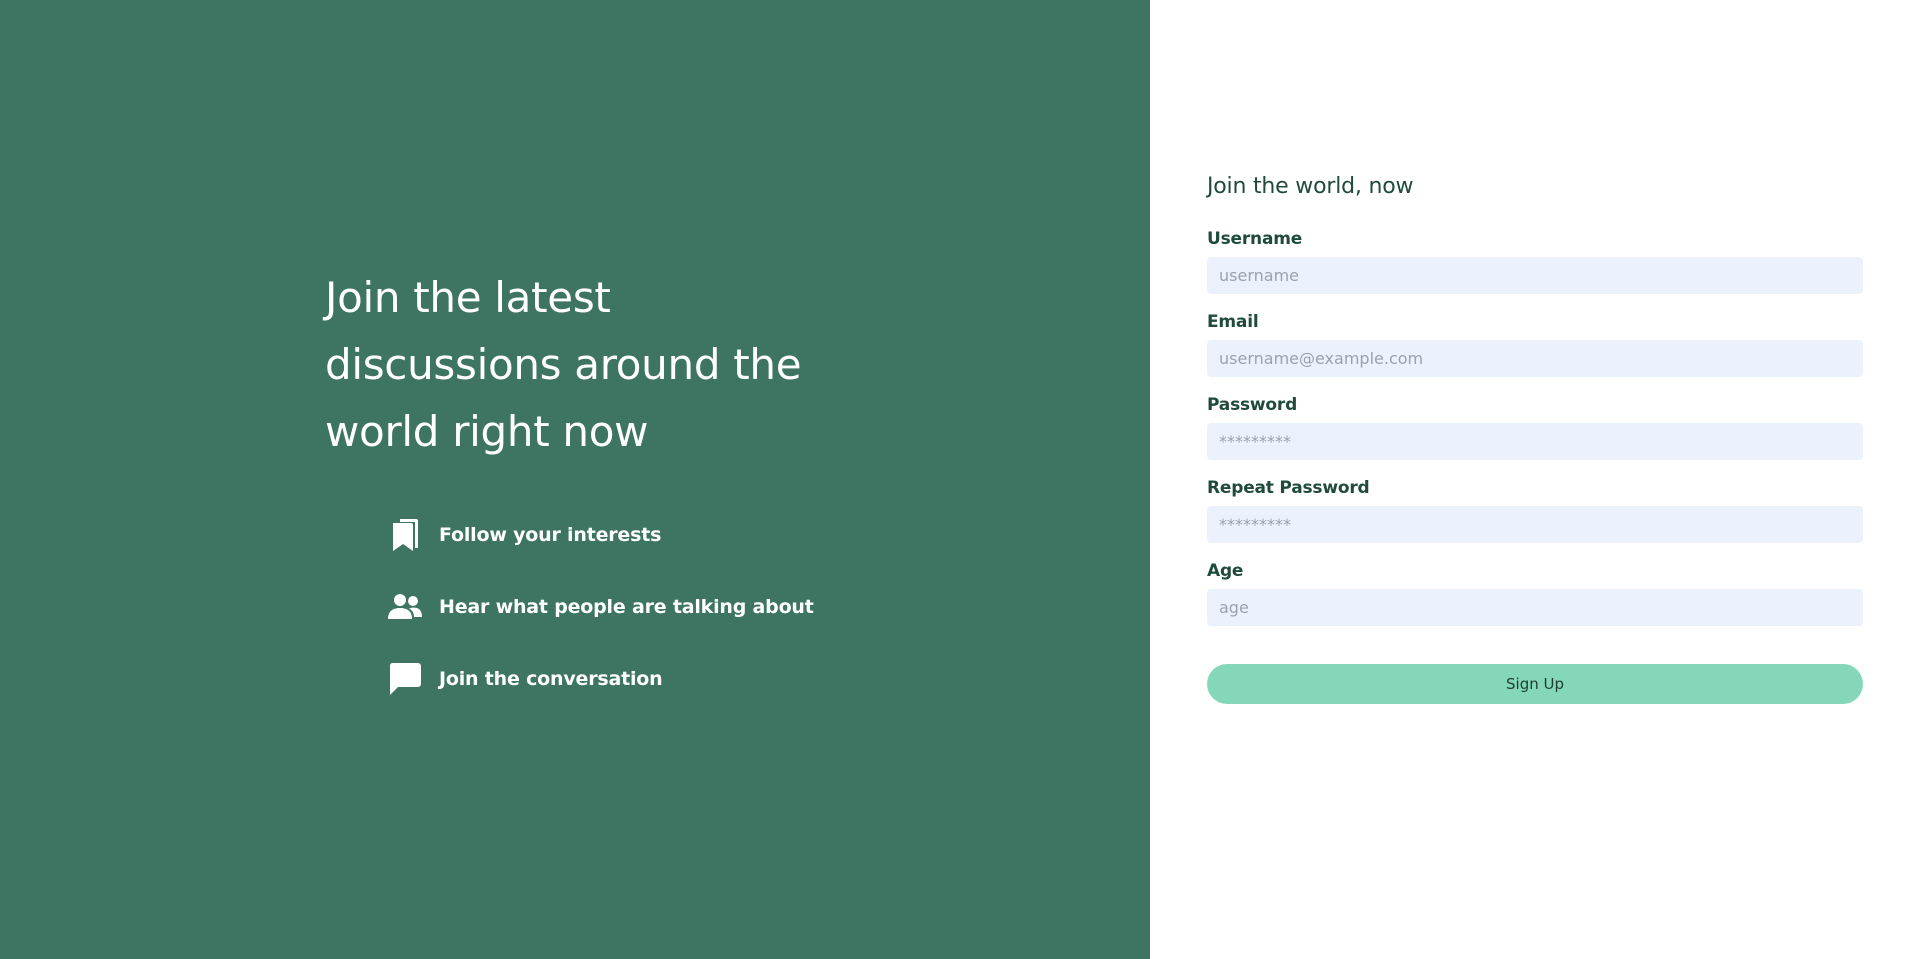  What do you see at coordinates (551, 679) in the screenshot?
I see `feature-label: Join the conversation` at bounding box center [551, 679].